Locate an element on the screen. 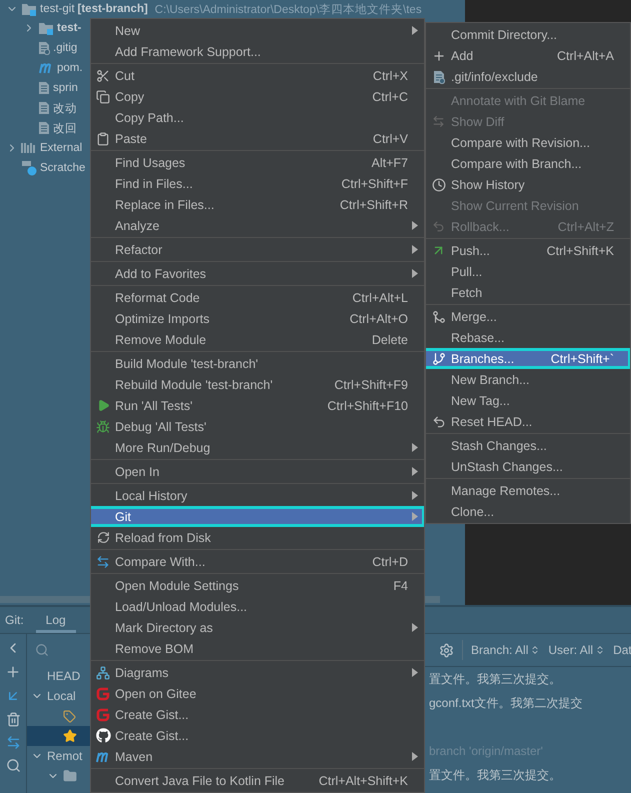 This screenshot has width=631, height=793. shortcut-text: Ctrl+Alt+O is located at coordinates (378, 319).